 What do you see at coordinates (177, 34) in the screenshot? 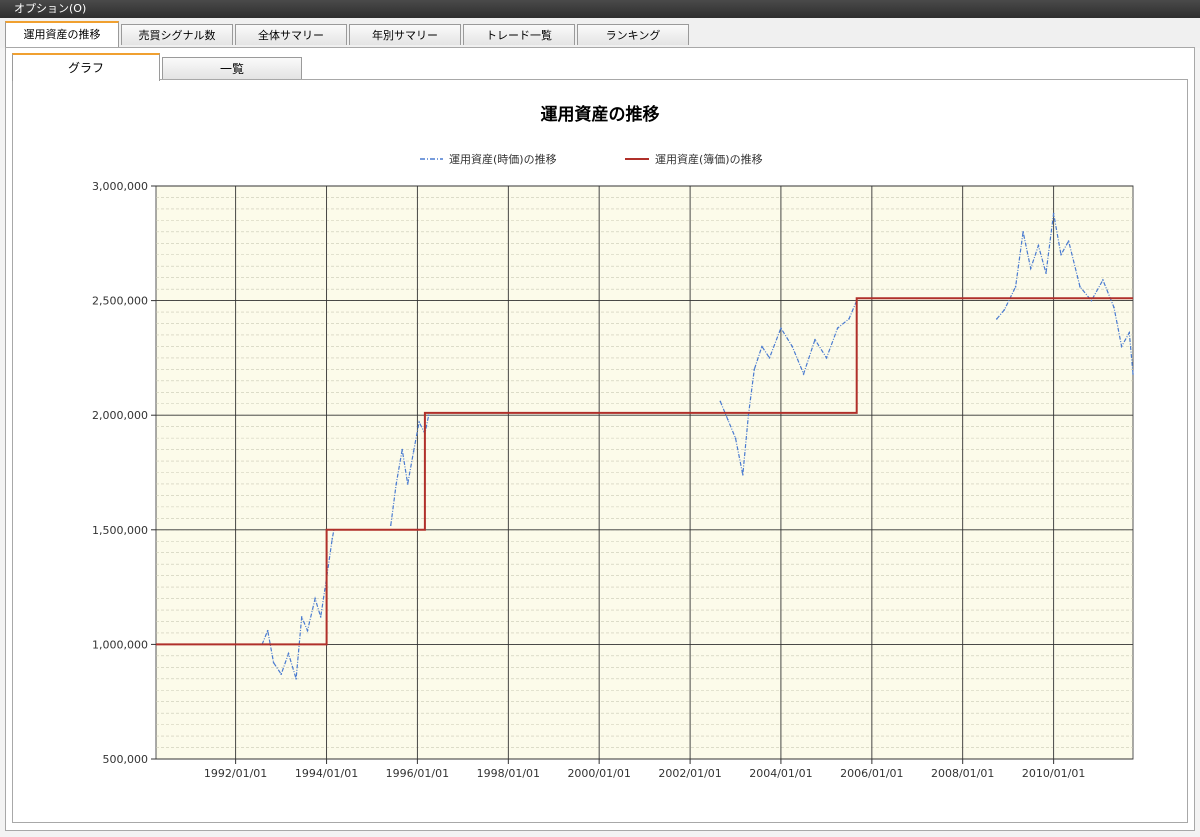
I see `tab-signal-count: 売買シグナル数` at bounding box center [177, 34].